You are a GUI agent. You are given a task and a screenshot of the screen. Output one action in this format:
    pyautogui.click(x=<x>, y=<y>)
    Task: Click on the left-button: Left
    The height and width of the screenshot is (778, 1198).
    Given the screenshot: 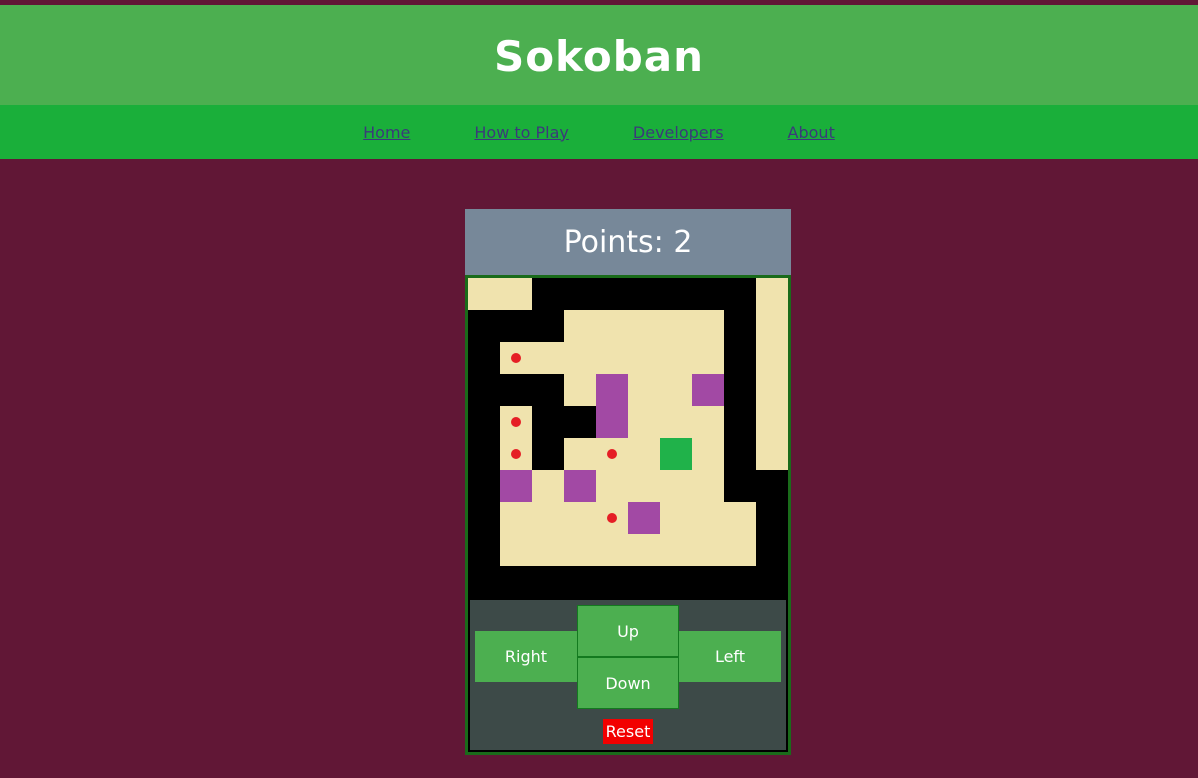 What is the action you would take?
    pyautogui.click(x=730, y=656)
    